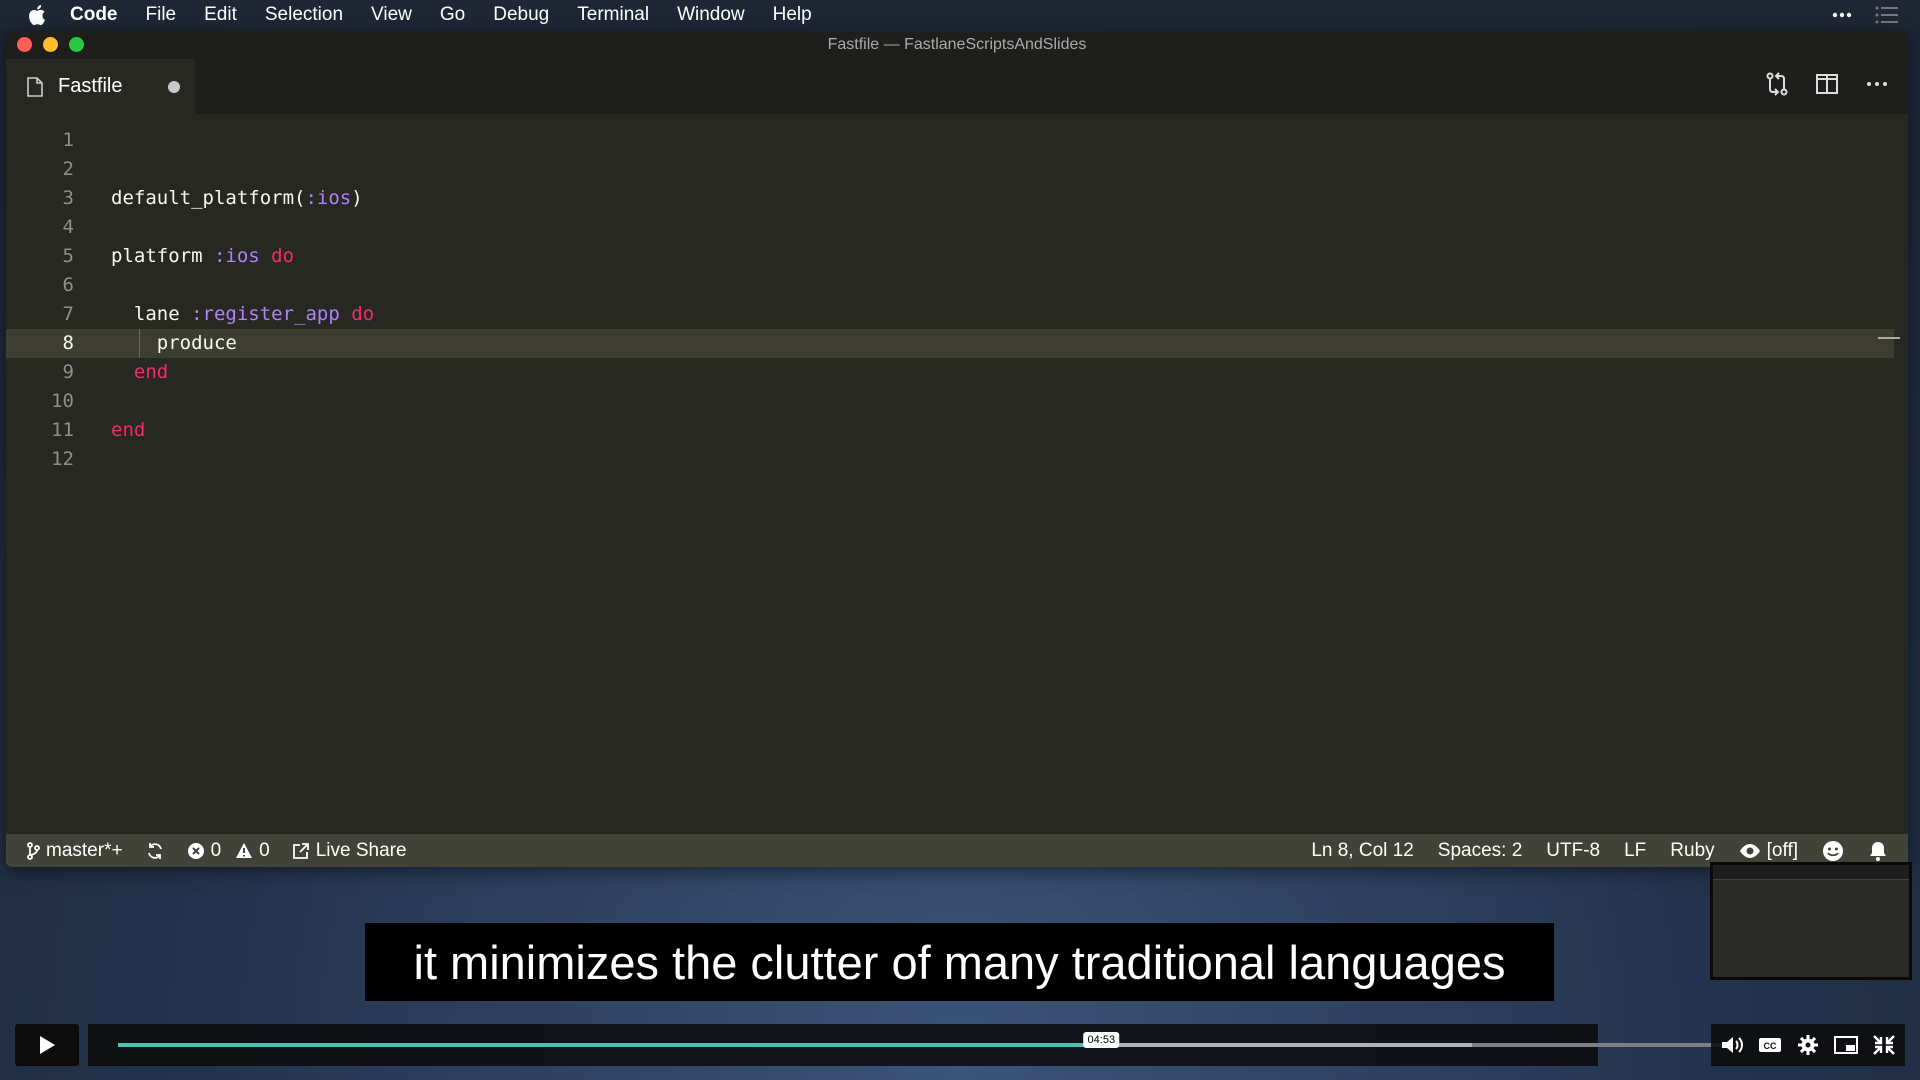 The width and height of the screenshot is (1920, 1080). What do you see at coordinates (1811, 872) in the screenshot?
I see `thumbnail-titlebar` at bounding box center [1811, 872].